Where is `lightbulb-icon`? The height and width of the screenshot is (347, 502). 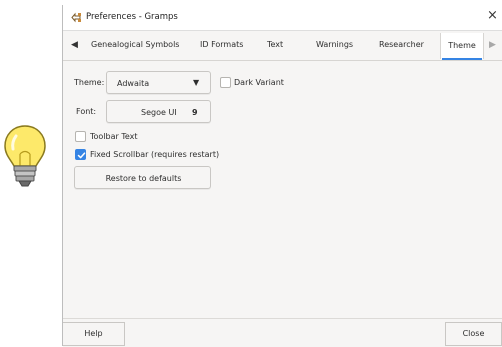 lightbulb-icon is located at coordinates (25, 156).